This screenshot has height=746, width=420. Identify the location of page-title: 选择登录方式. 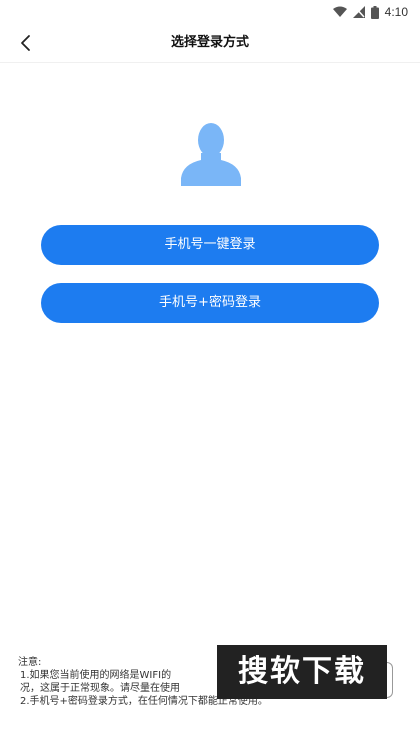
(209, 42).